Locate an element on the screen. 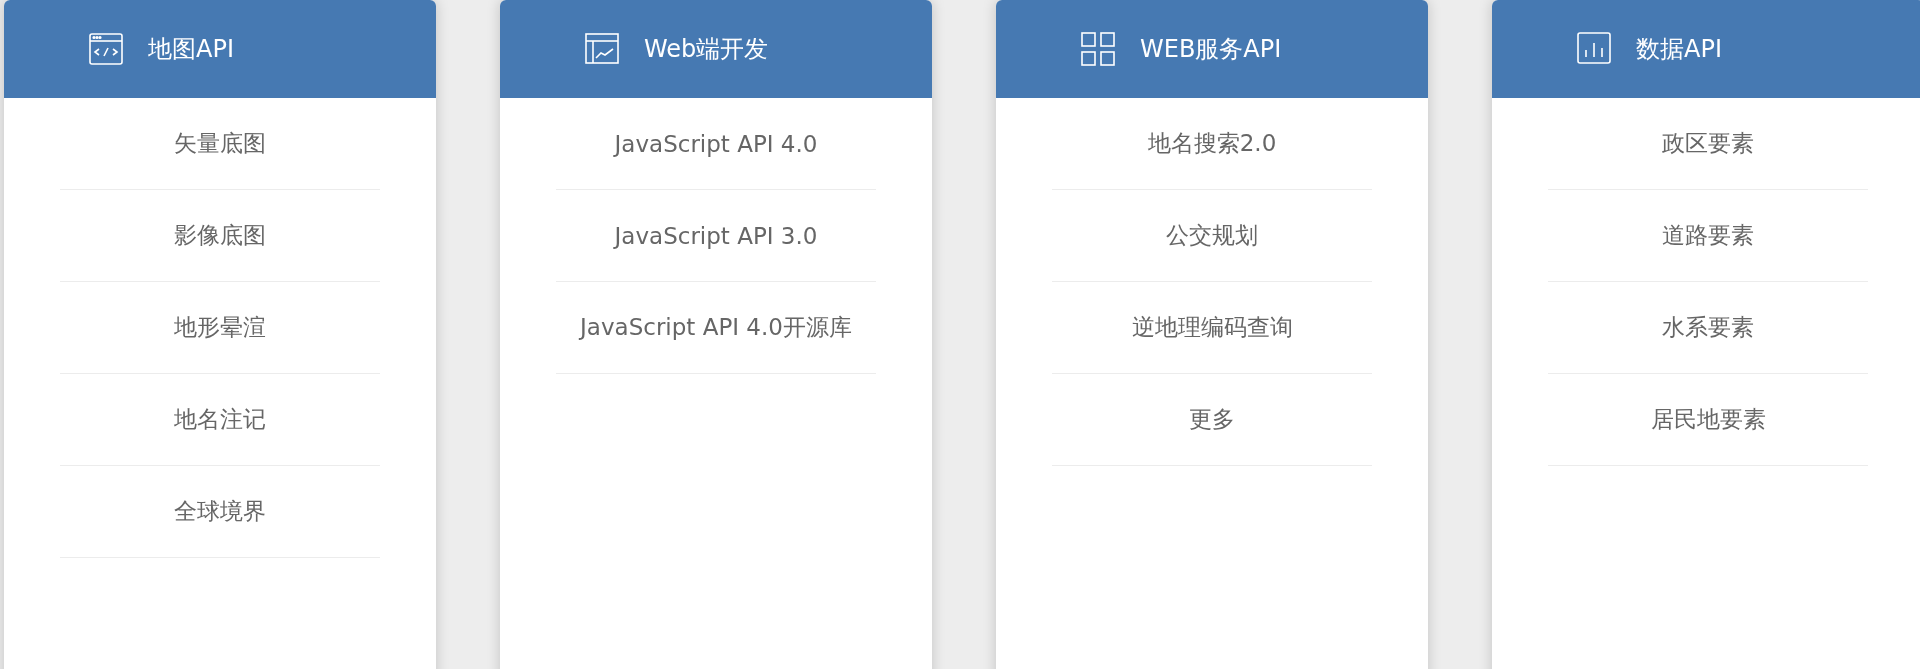  code-window-icon is located at coordinates (106, 49).